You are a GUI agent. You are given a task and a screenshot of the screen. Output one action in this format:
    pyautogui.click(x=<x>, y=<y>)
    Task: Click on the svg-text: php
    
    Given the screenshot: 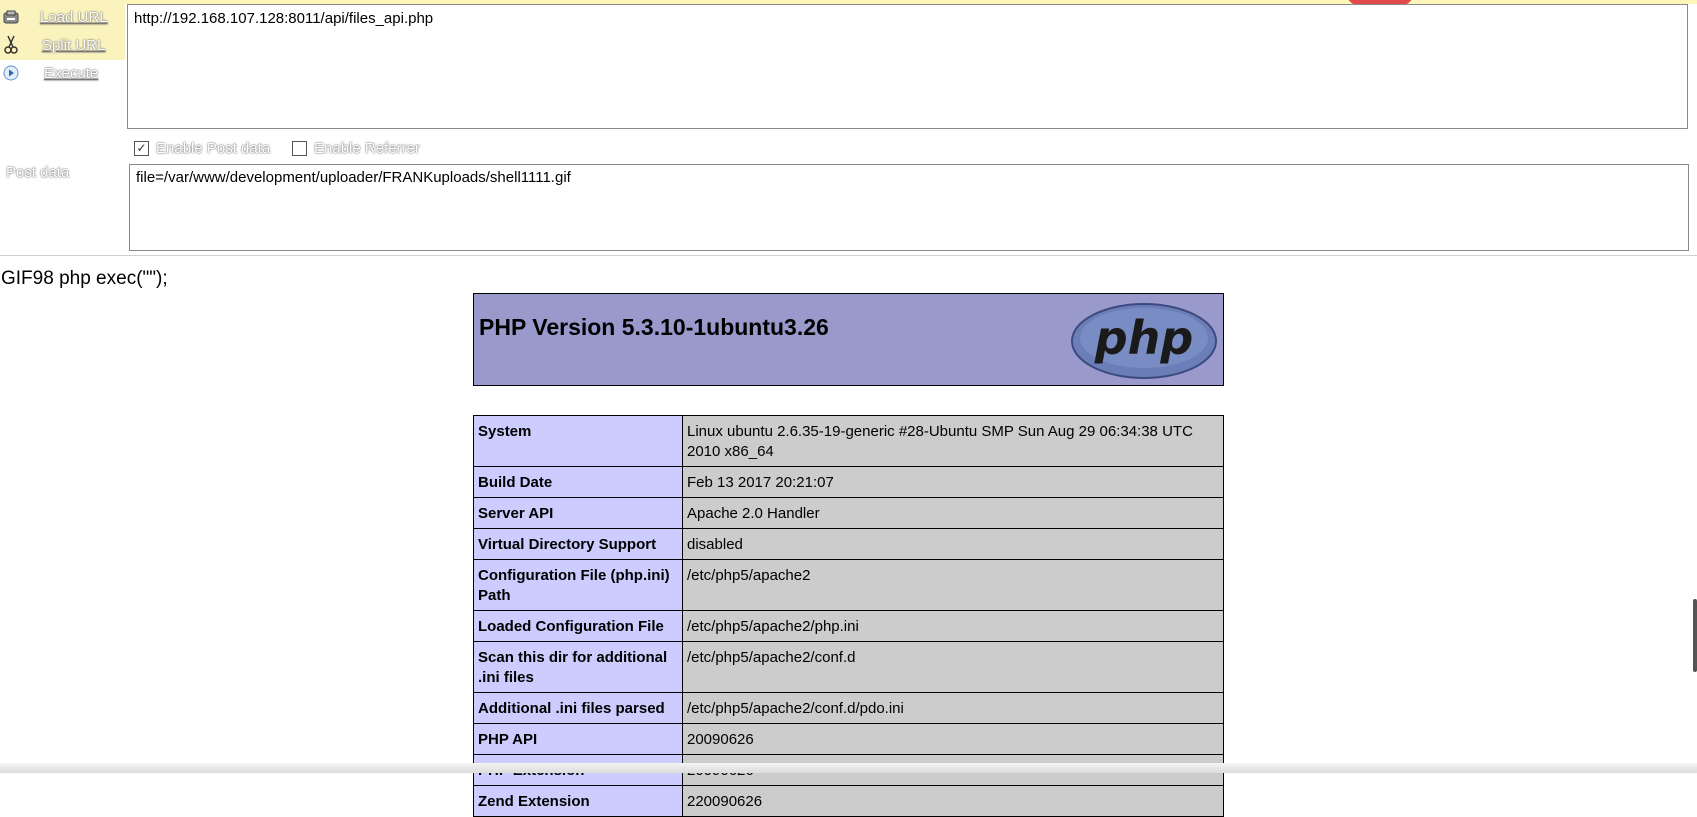 What is the action you would take?
    pyautogui.click(x=1144, y=338)
    